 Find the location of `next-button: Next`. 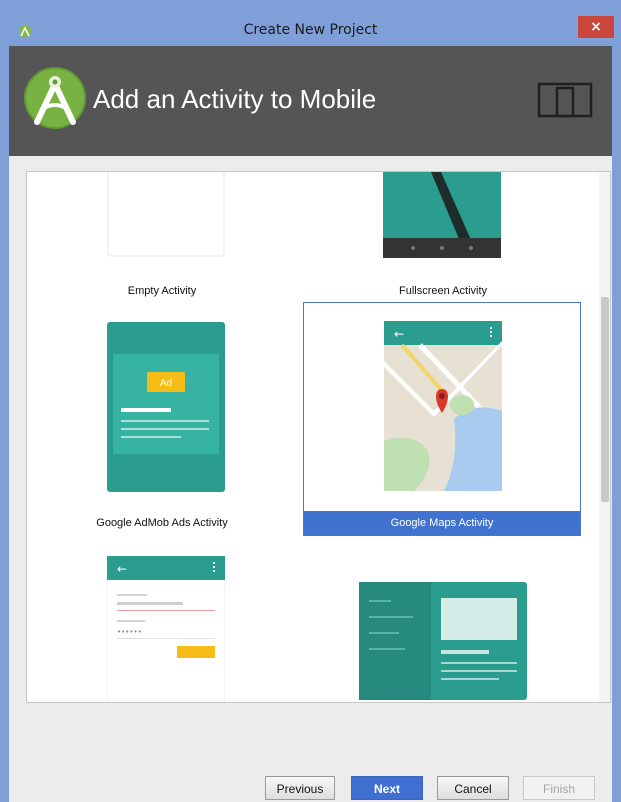

next-button: Next is located at coordinates (387, 788).